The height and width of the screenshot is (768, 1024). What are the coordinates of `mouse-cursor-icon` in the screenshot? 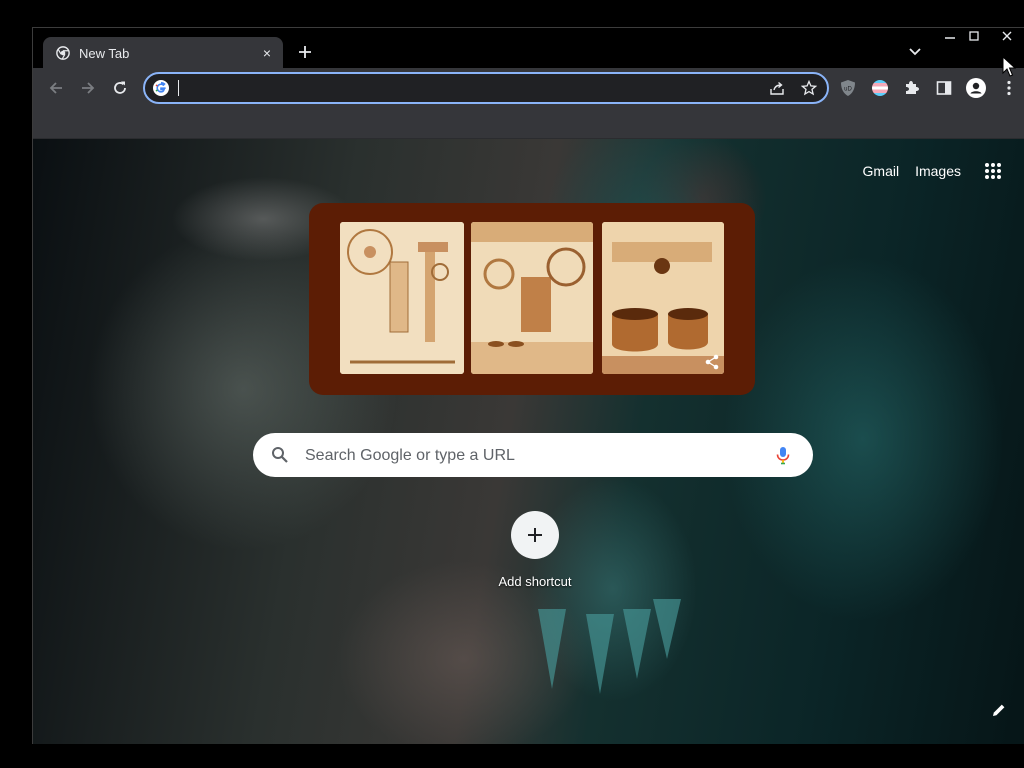 It's located at (1009, 66).